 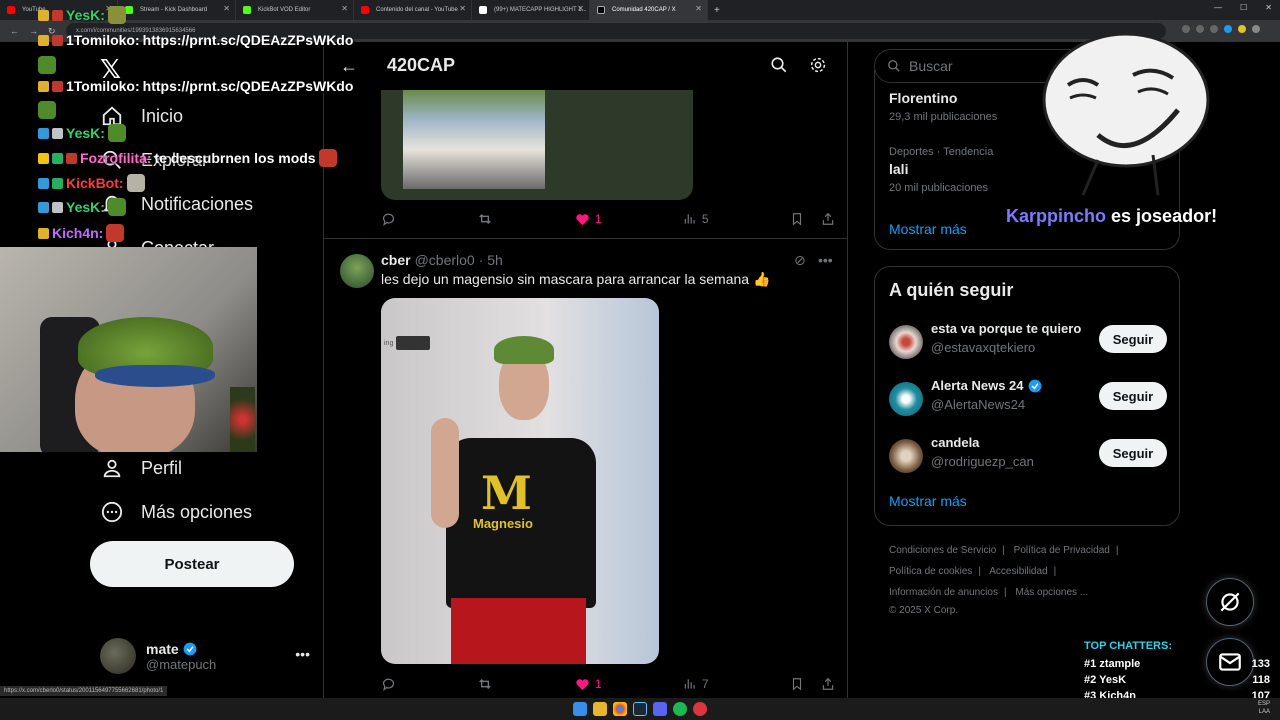 What do you see at coordinates (112, 512) in the screenshot?
I see `more-circle-icon` at bounding box center [112, 512].